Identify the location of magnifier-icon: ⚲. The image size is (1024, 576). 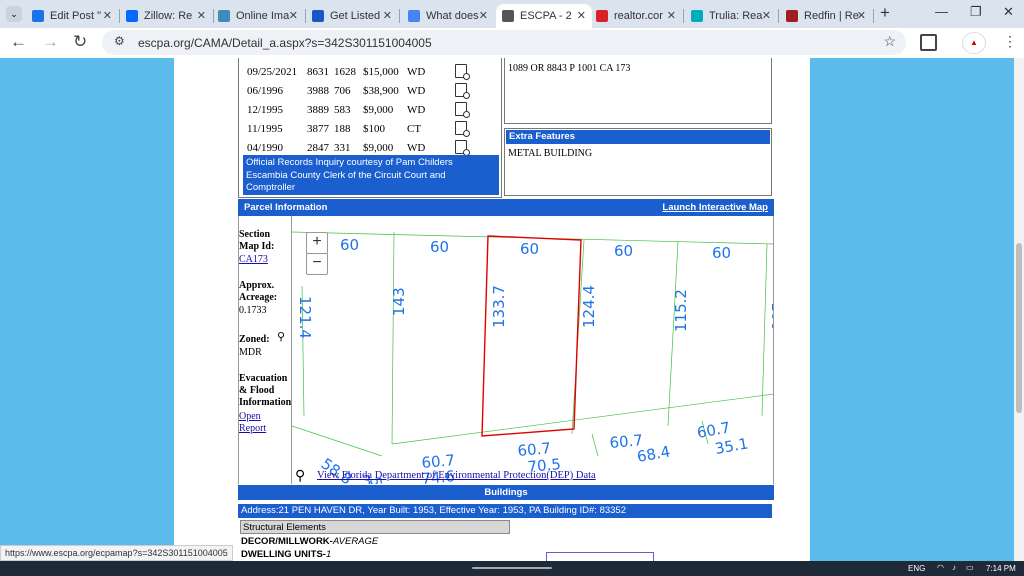
(281, 336).